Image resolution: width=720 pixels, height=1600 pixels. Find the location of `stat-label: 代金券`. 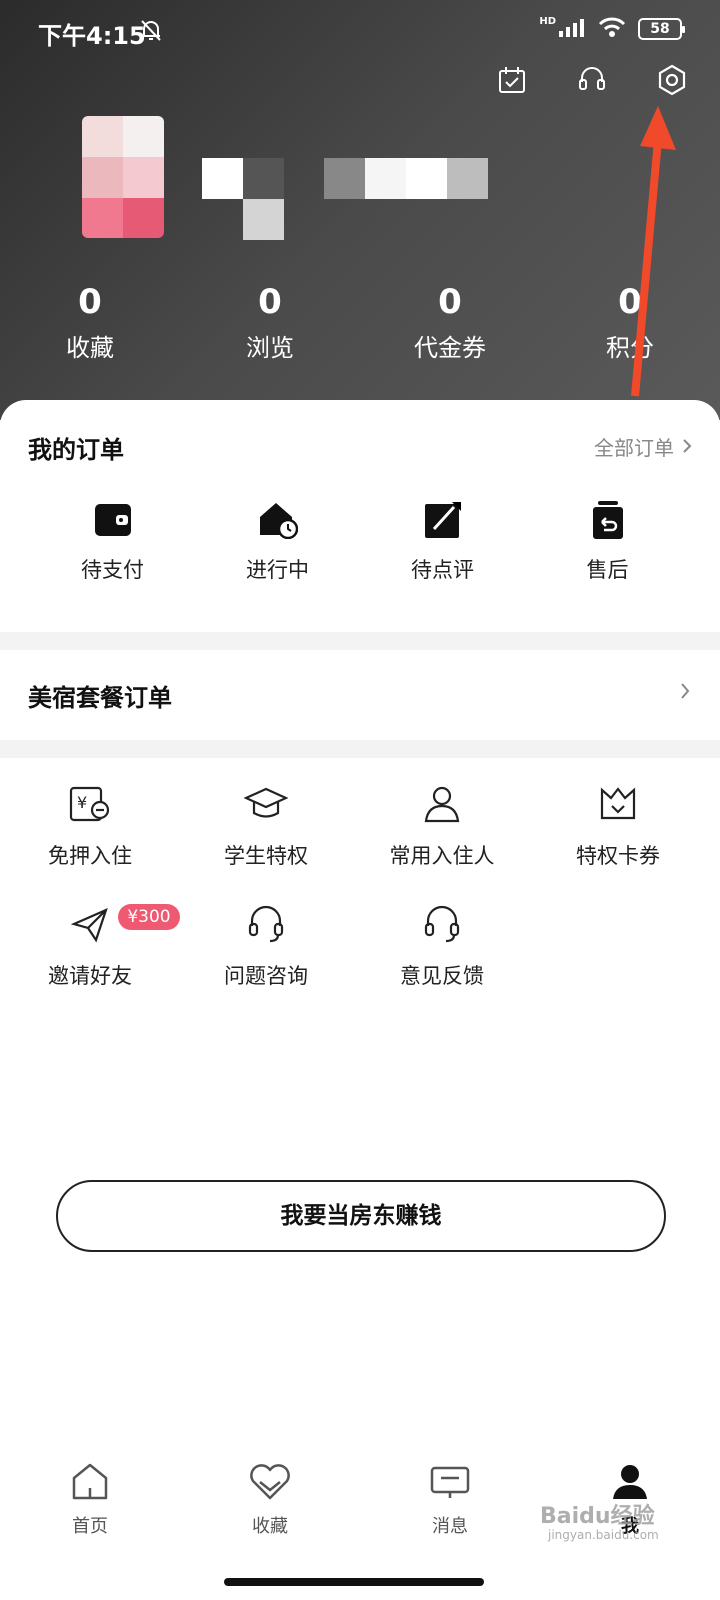

stat-label: 代金券 is located at coordinates (450, 348).